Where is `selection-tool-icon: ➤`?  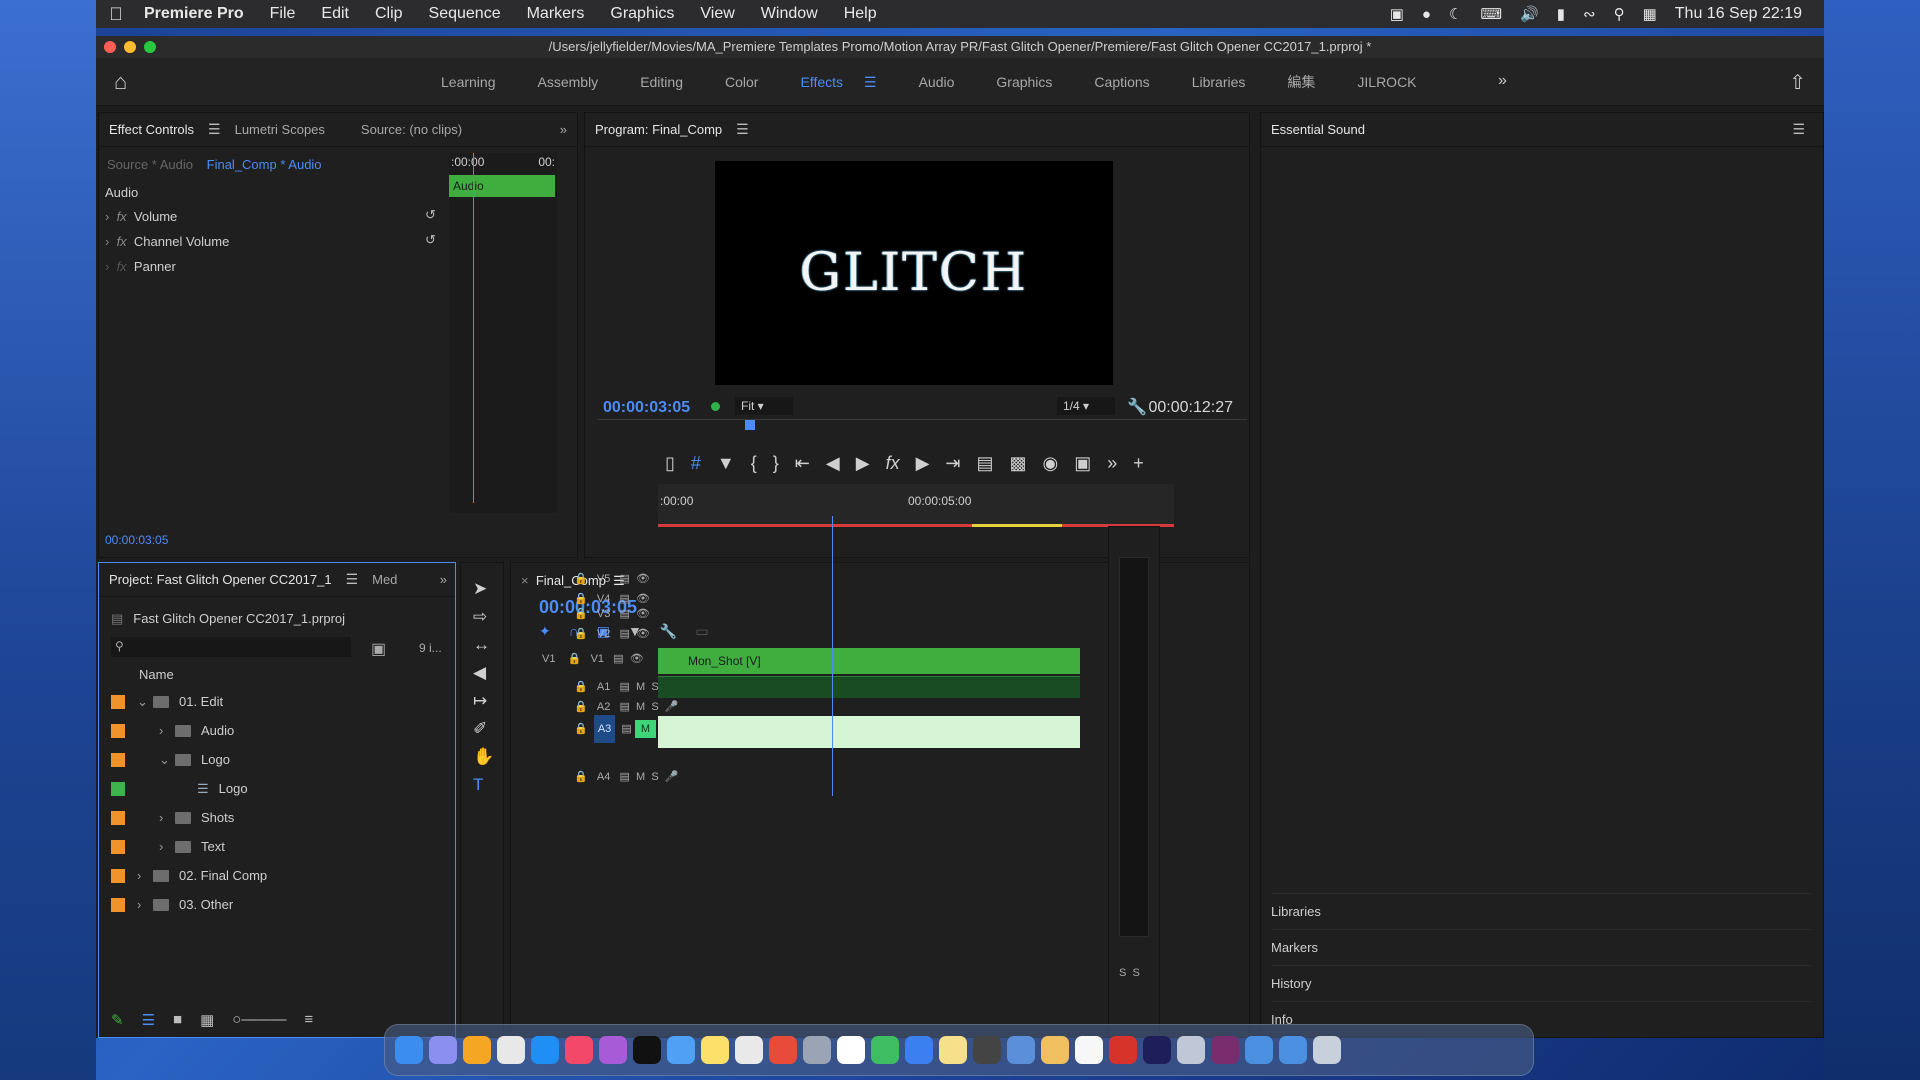
selection-tool-icon: ➤ is located at coordinates (480, 589).